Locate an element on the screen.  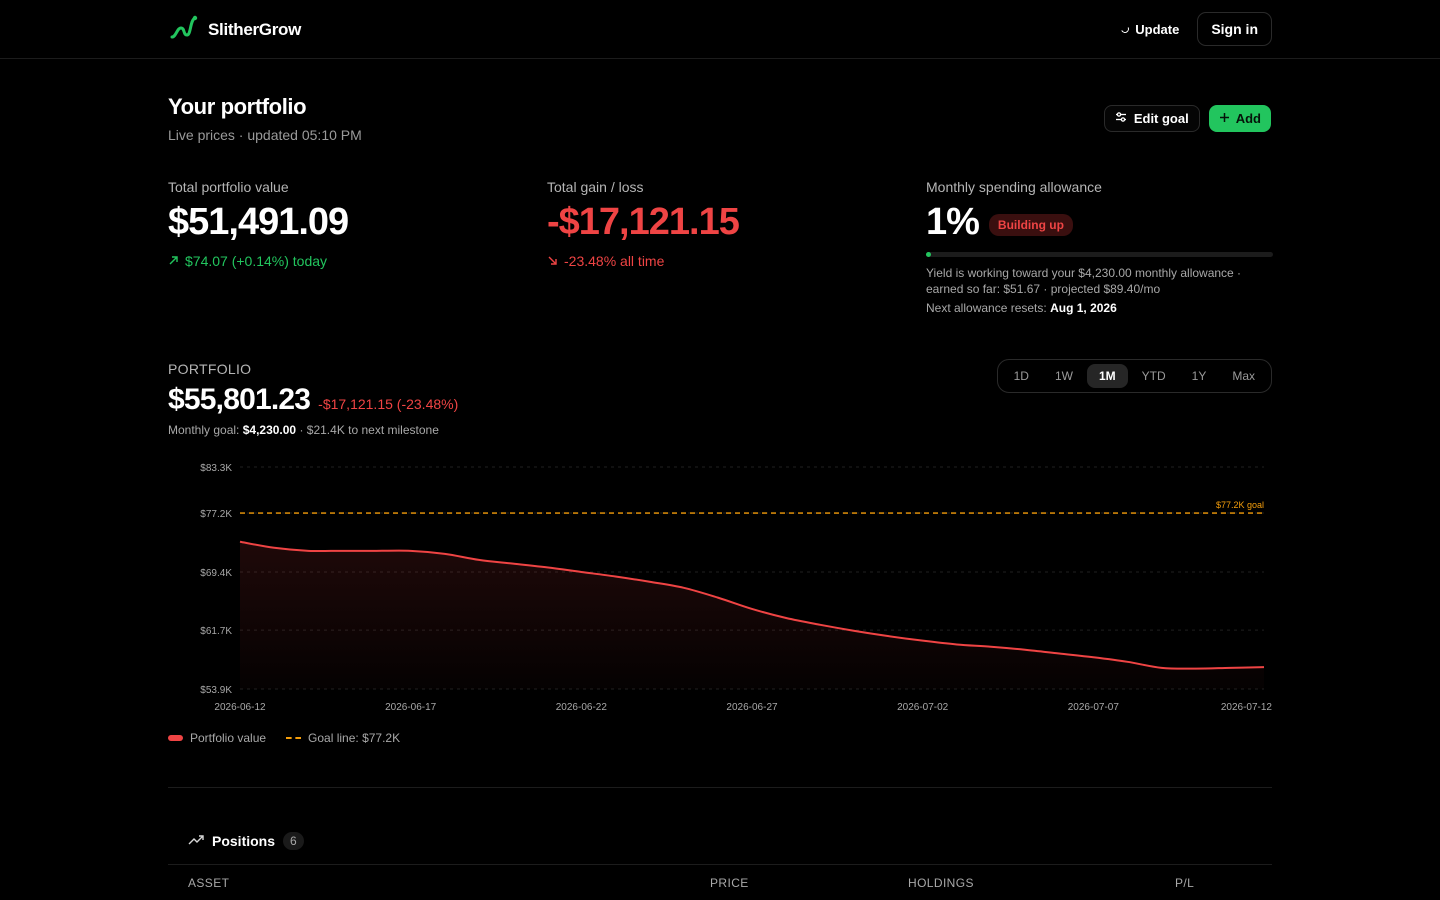
legend-swatch-portfolio is located at coordinates (175, 738).